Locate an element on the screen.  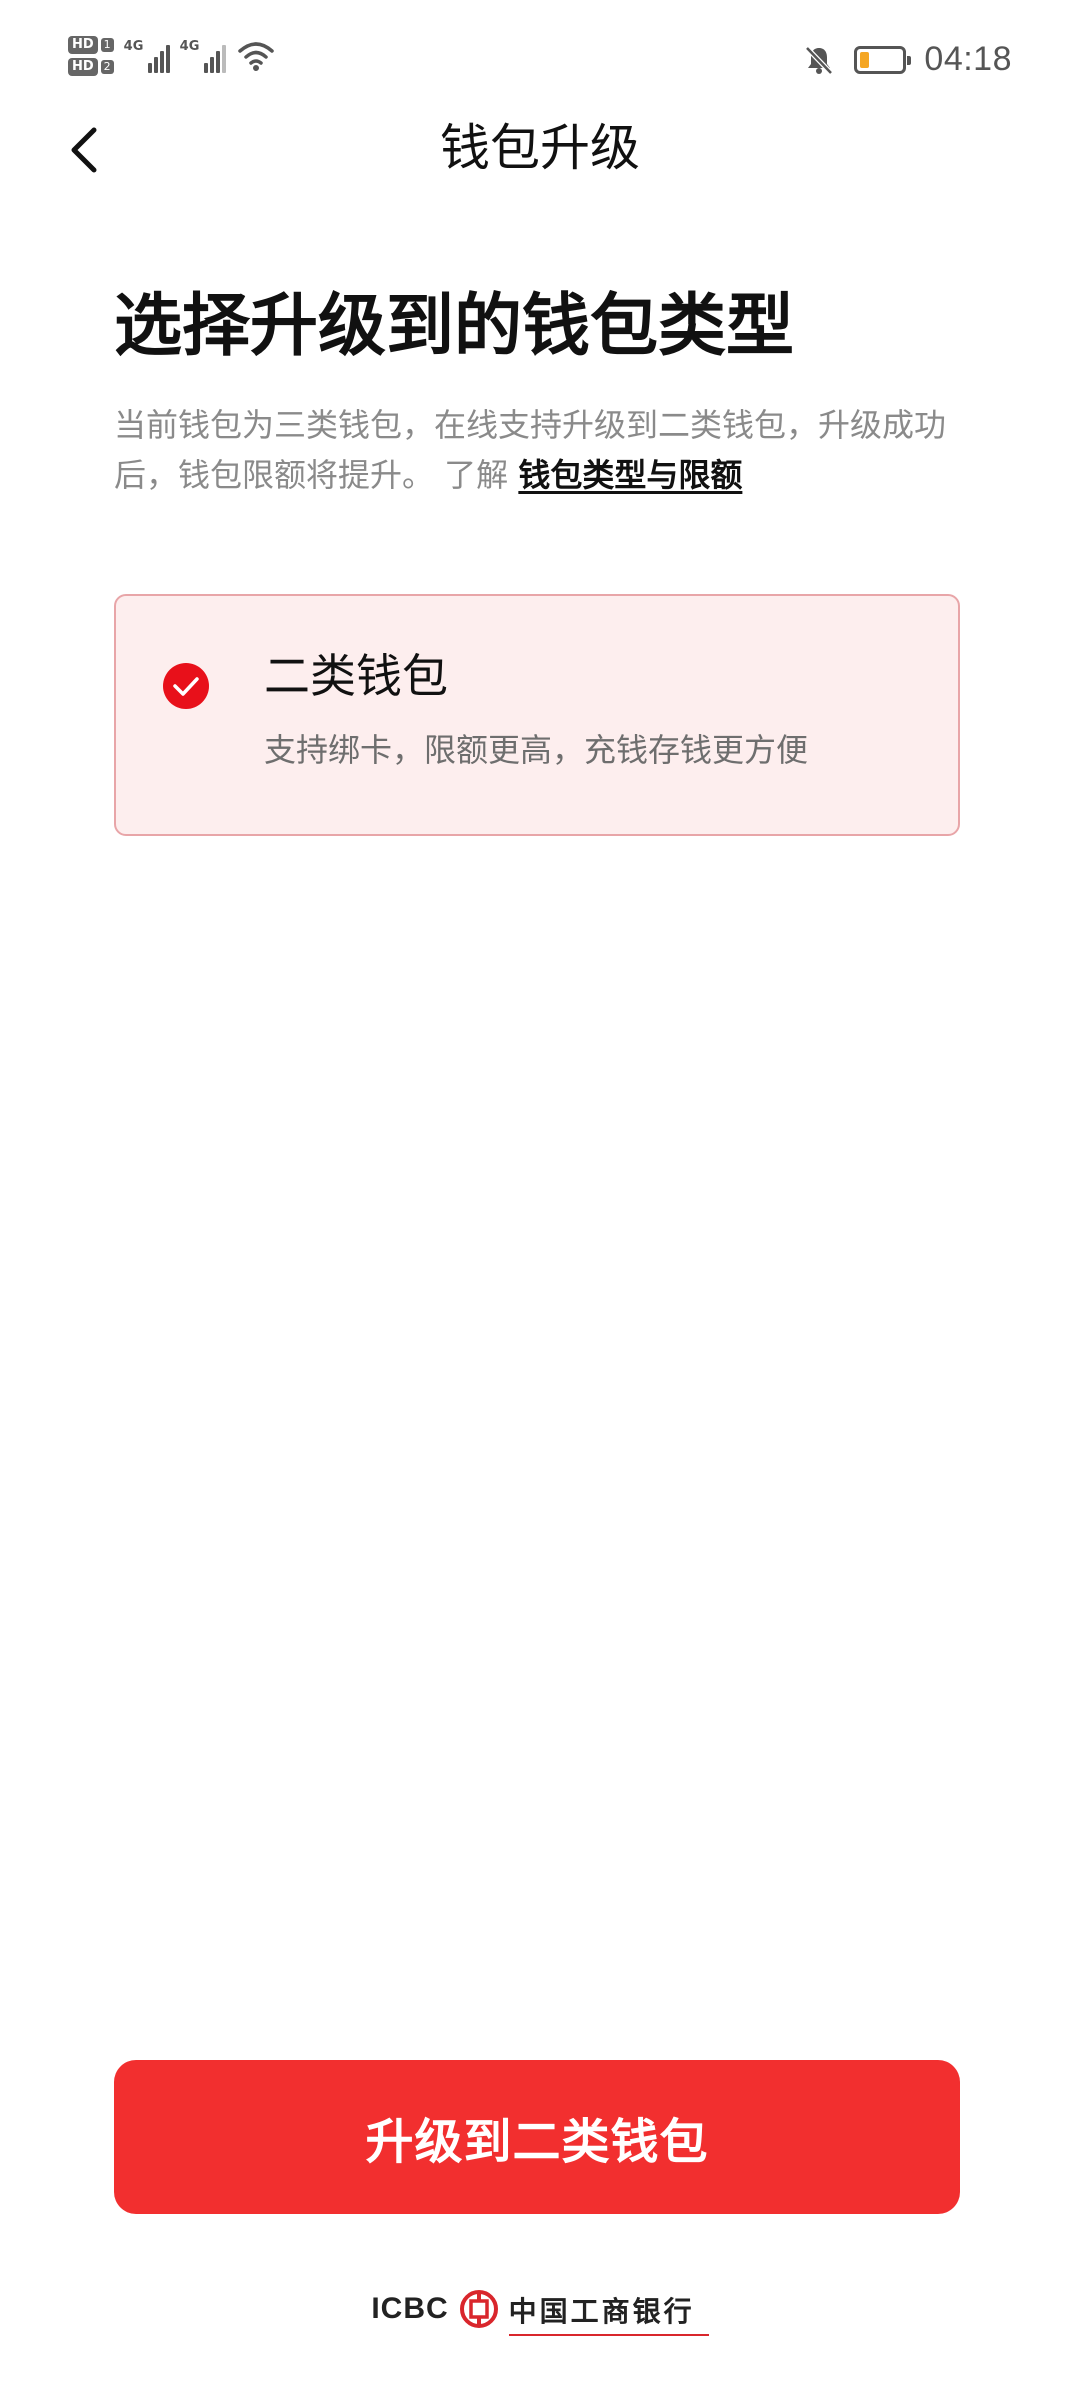
option-title: 二类钱包 is located at coordinates (356, 676).